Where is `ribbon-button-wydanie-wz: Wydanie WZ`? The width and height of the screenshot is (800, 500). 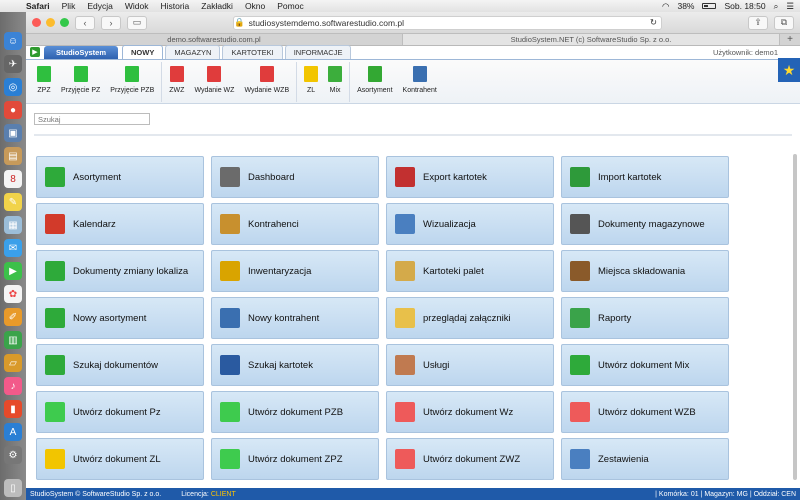 ribbon-button-wydanie-wz: Wydanie WZ is located at coordinates (214, 82).